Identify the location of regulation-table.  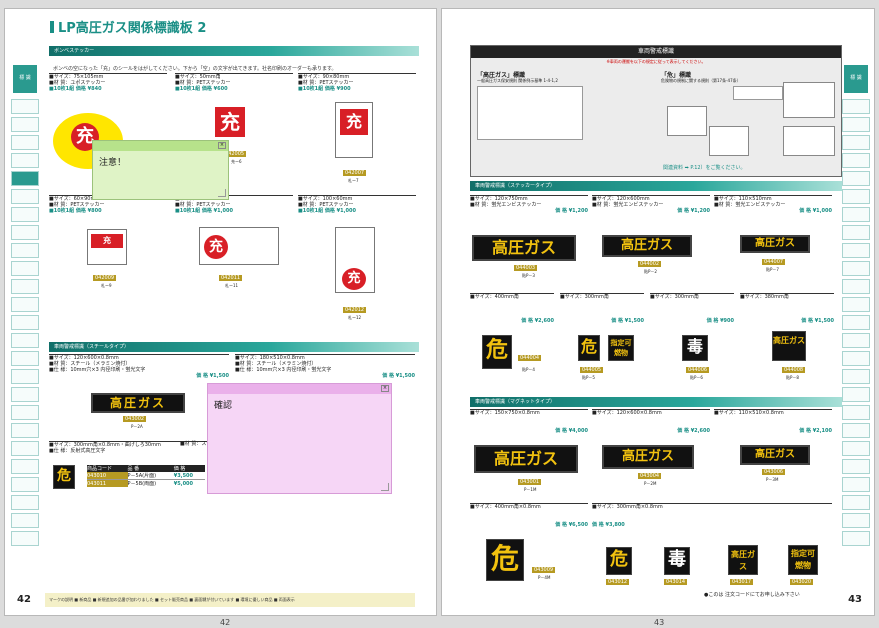
(530, 113).